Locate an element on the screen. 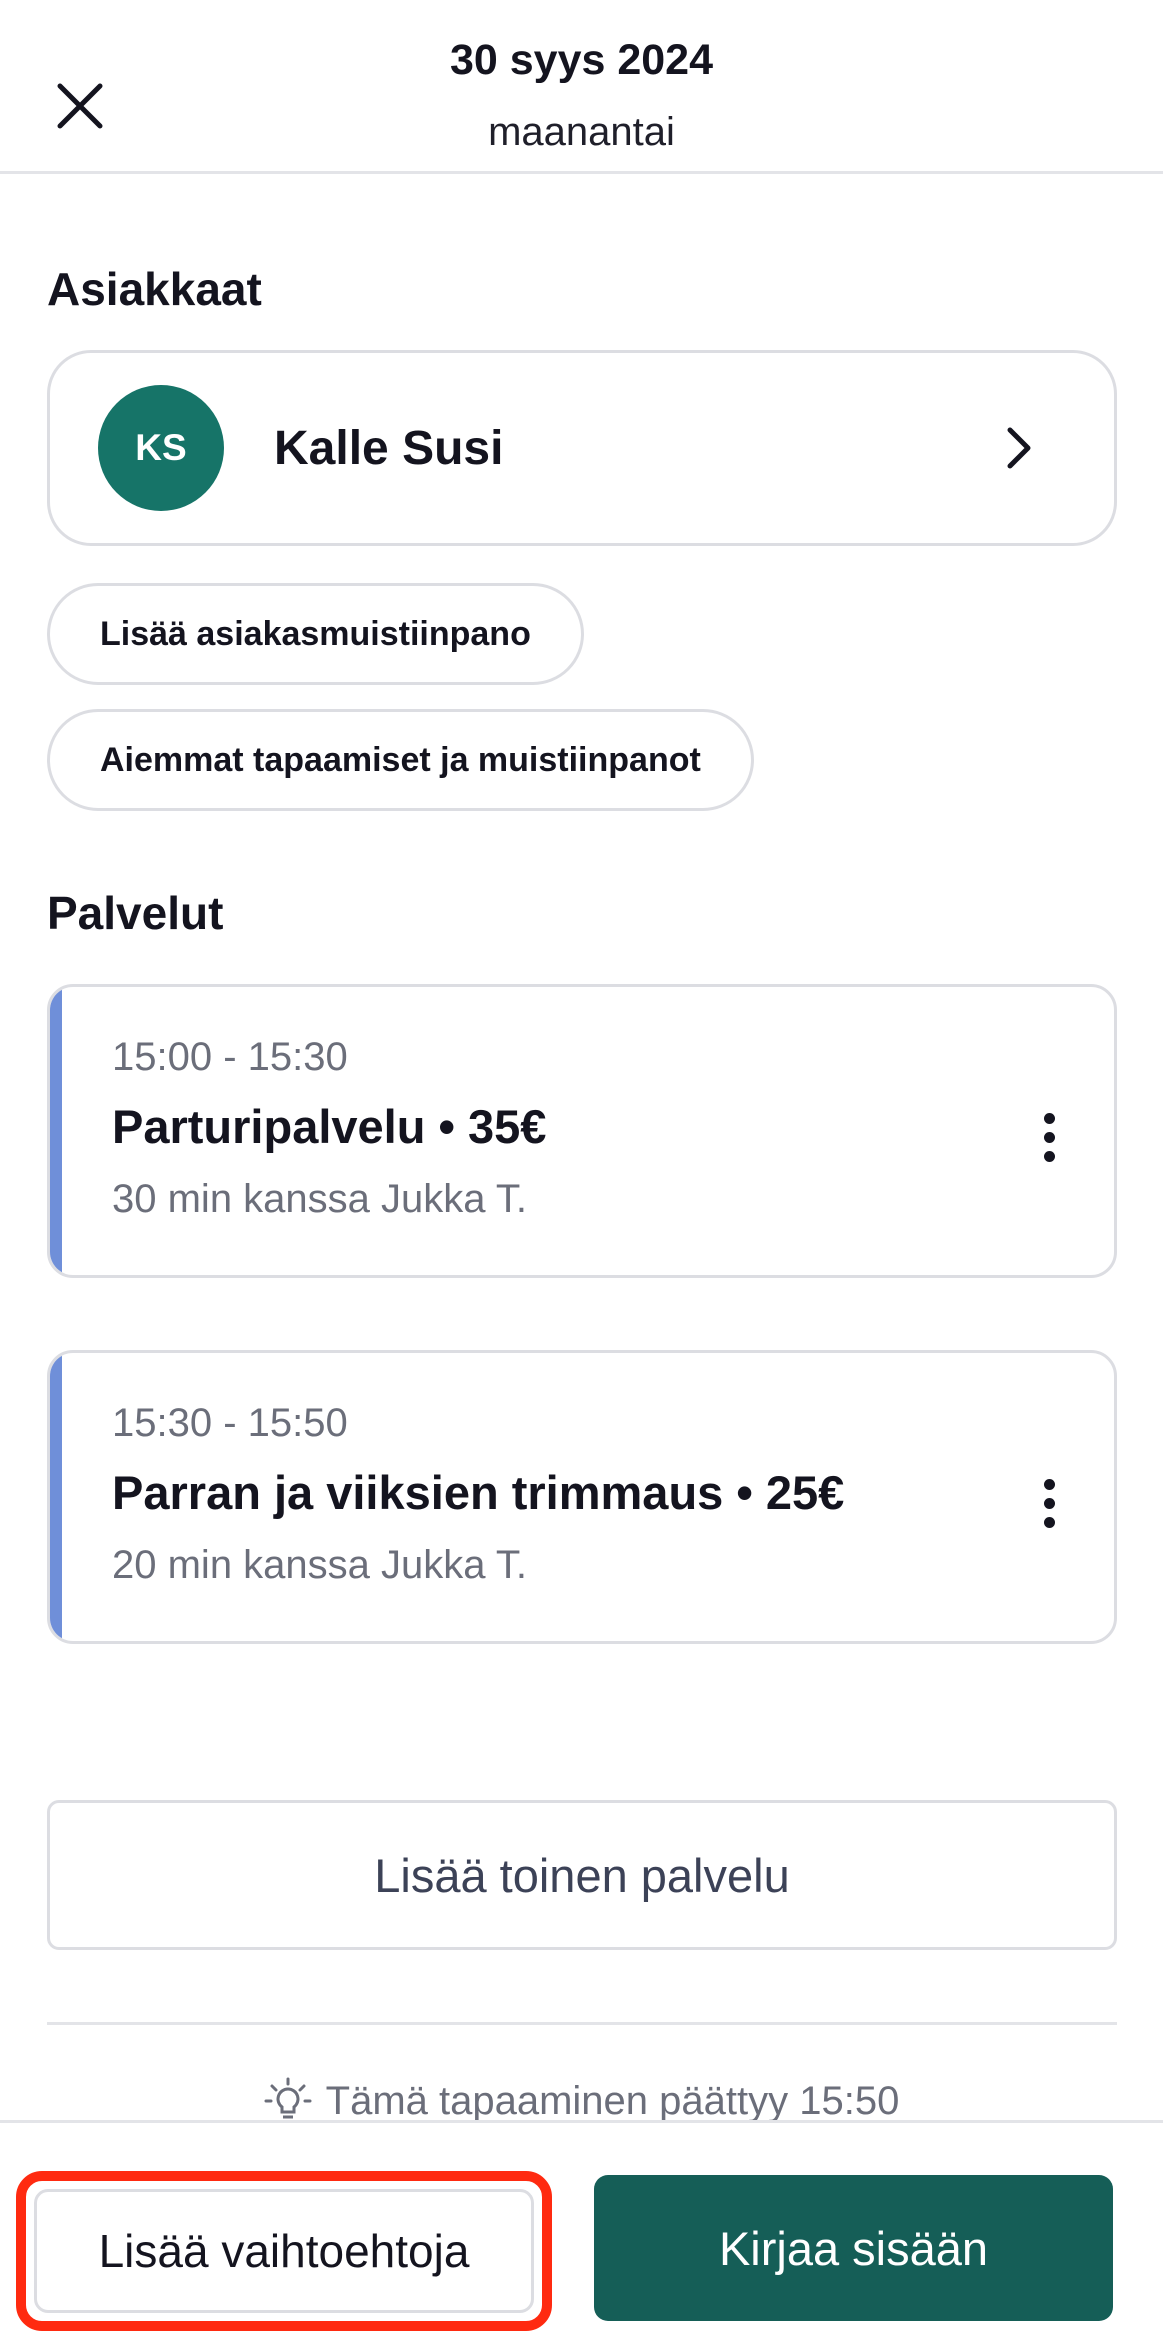  service-time: 15:30 - 15:50 is located at coordinates (230, 1423).